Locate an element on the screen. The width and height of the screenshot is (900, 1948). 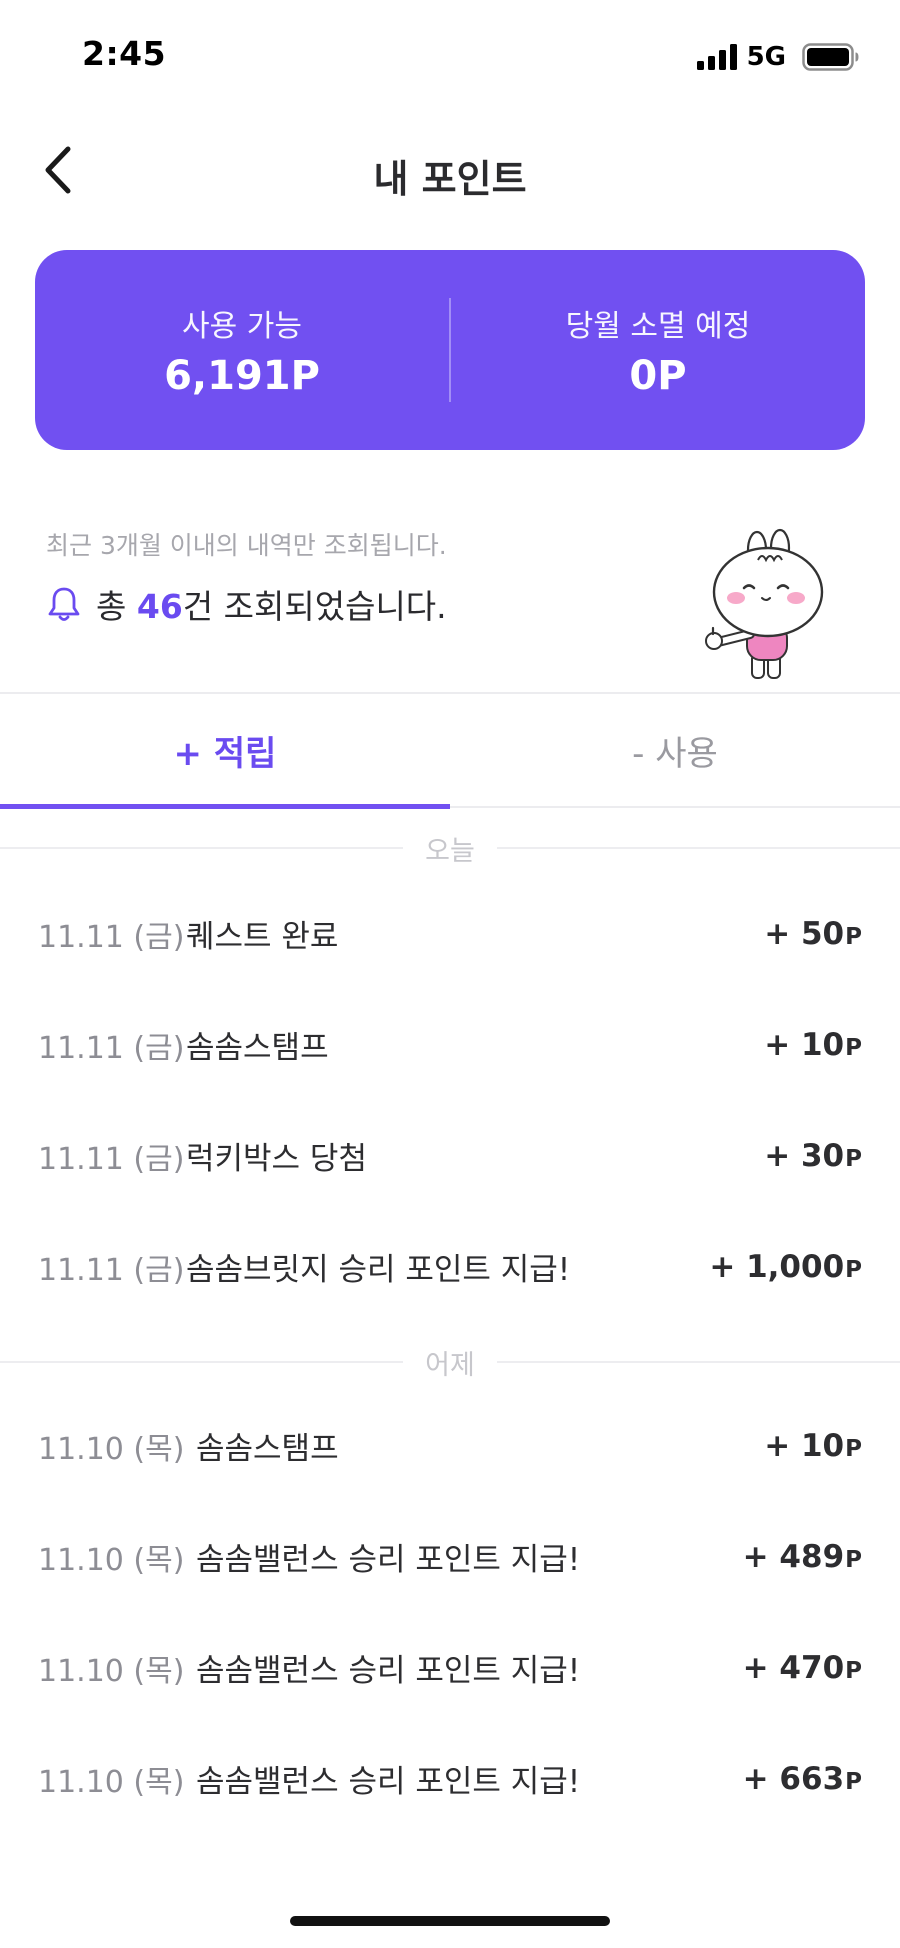
tab-use: - 사용 is located at coordinates (675, 750).